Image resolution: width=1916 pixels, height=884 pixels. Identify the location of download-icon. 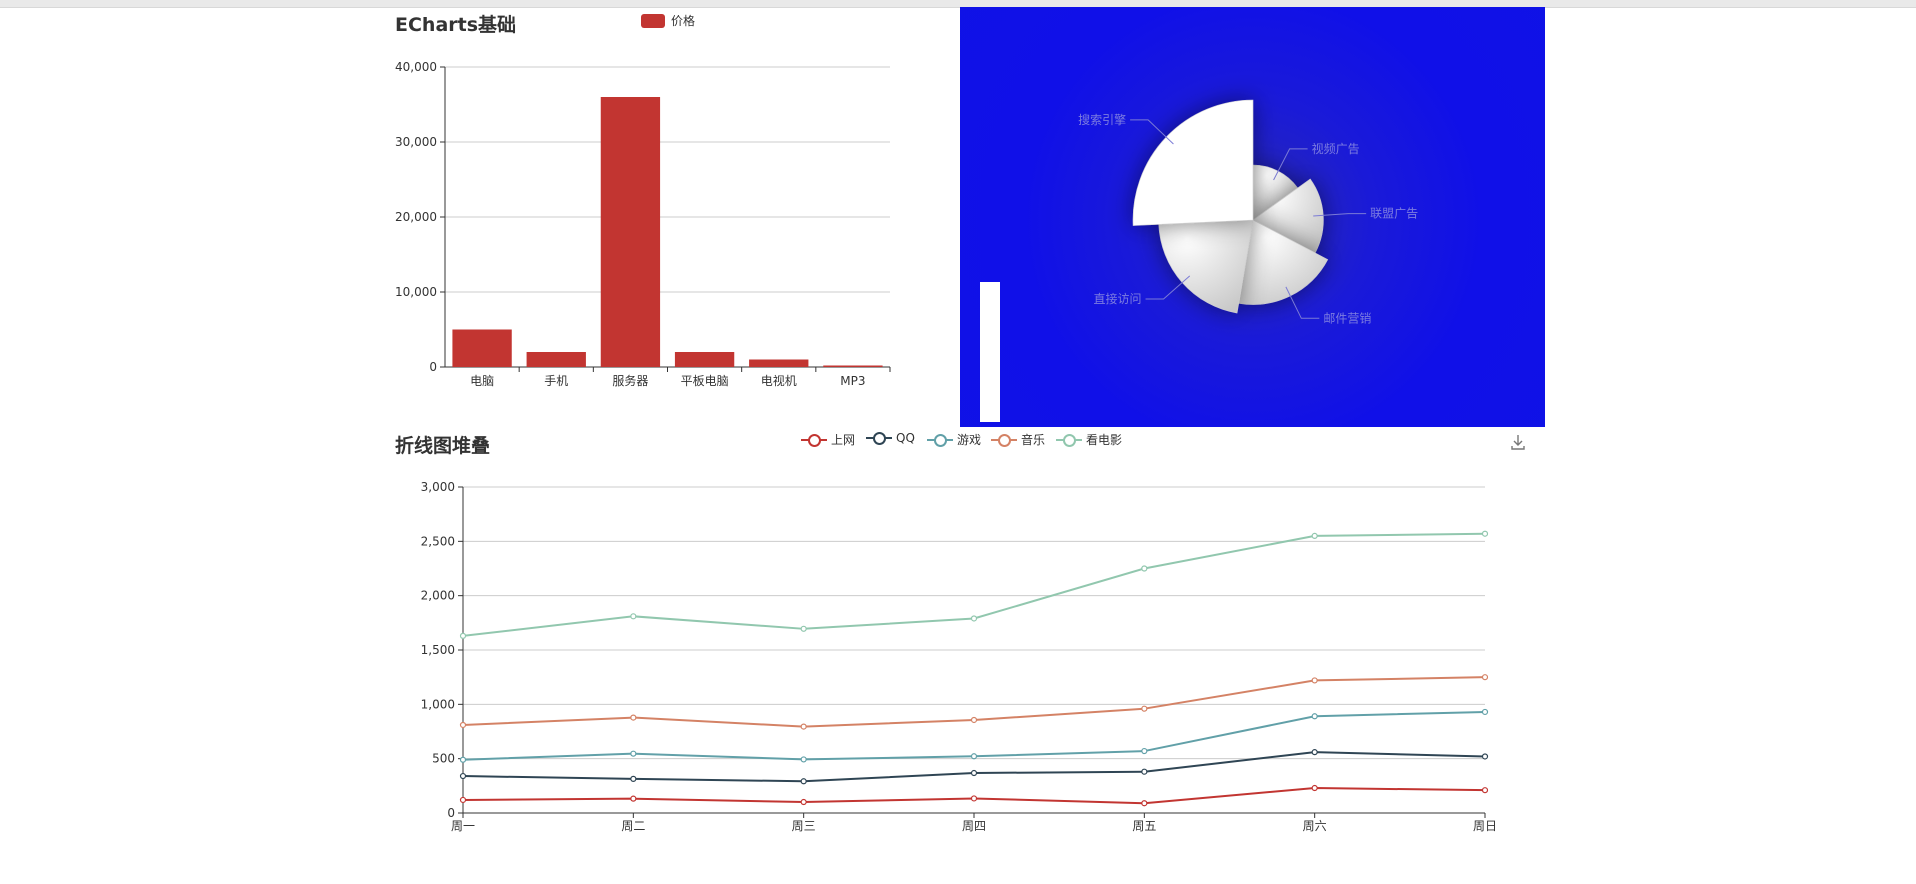
(1518, 442).